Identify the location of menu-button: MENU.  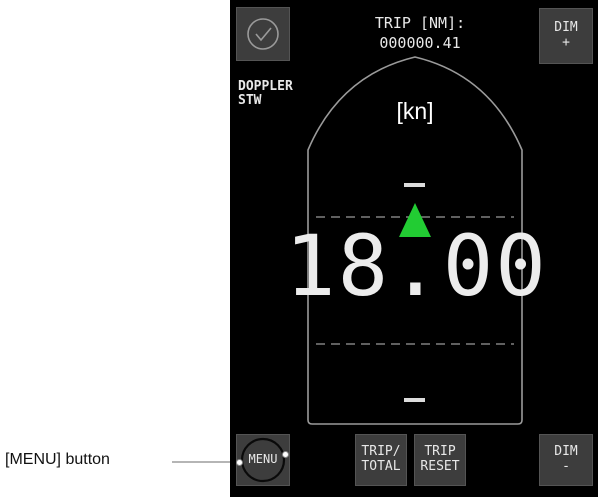
(263, 460).